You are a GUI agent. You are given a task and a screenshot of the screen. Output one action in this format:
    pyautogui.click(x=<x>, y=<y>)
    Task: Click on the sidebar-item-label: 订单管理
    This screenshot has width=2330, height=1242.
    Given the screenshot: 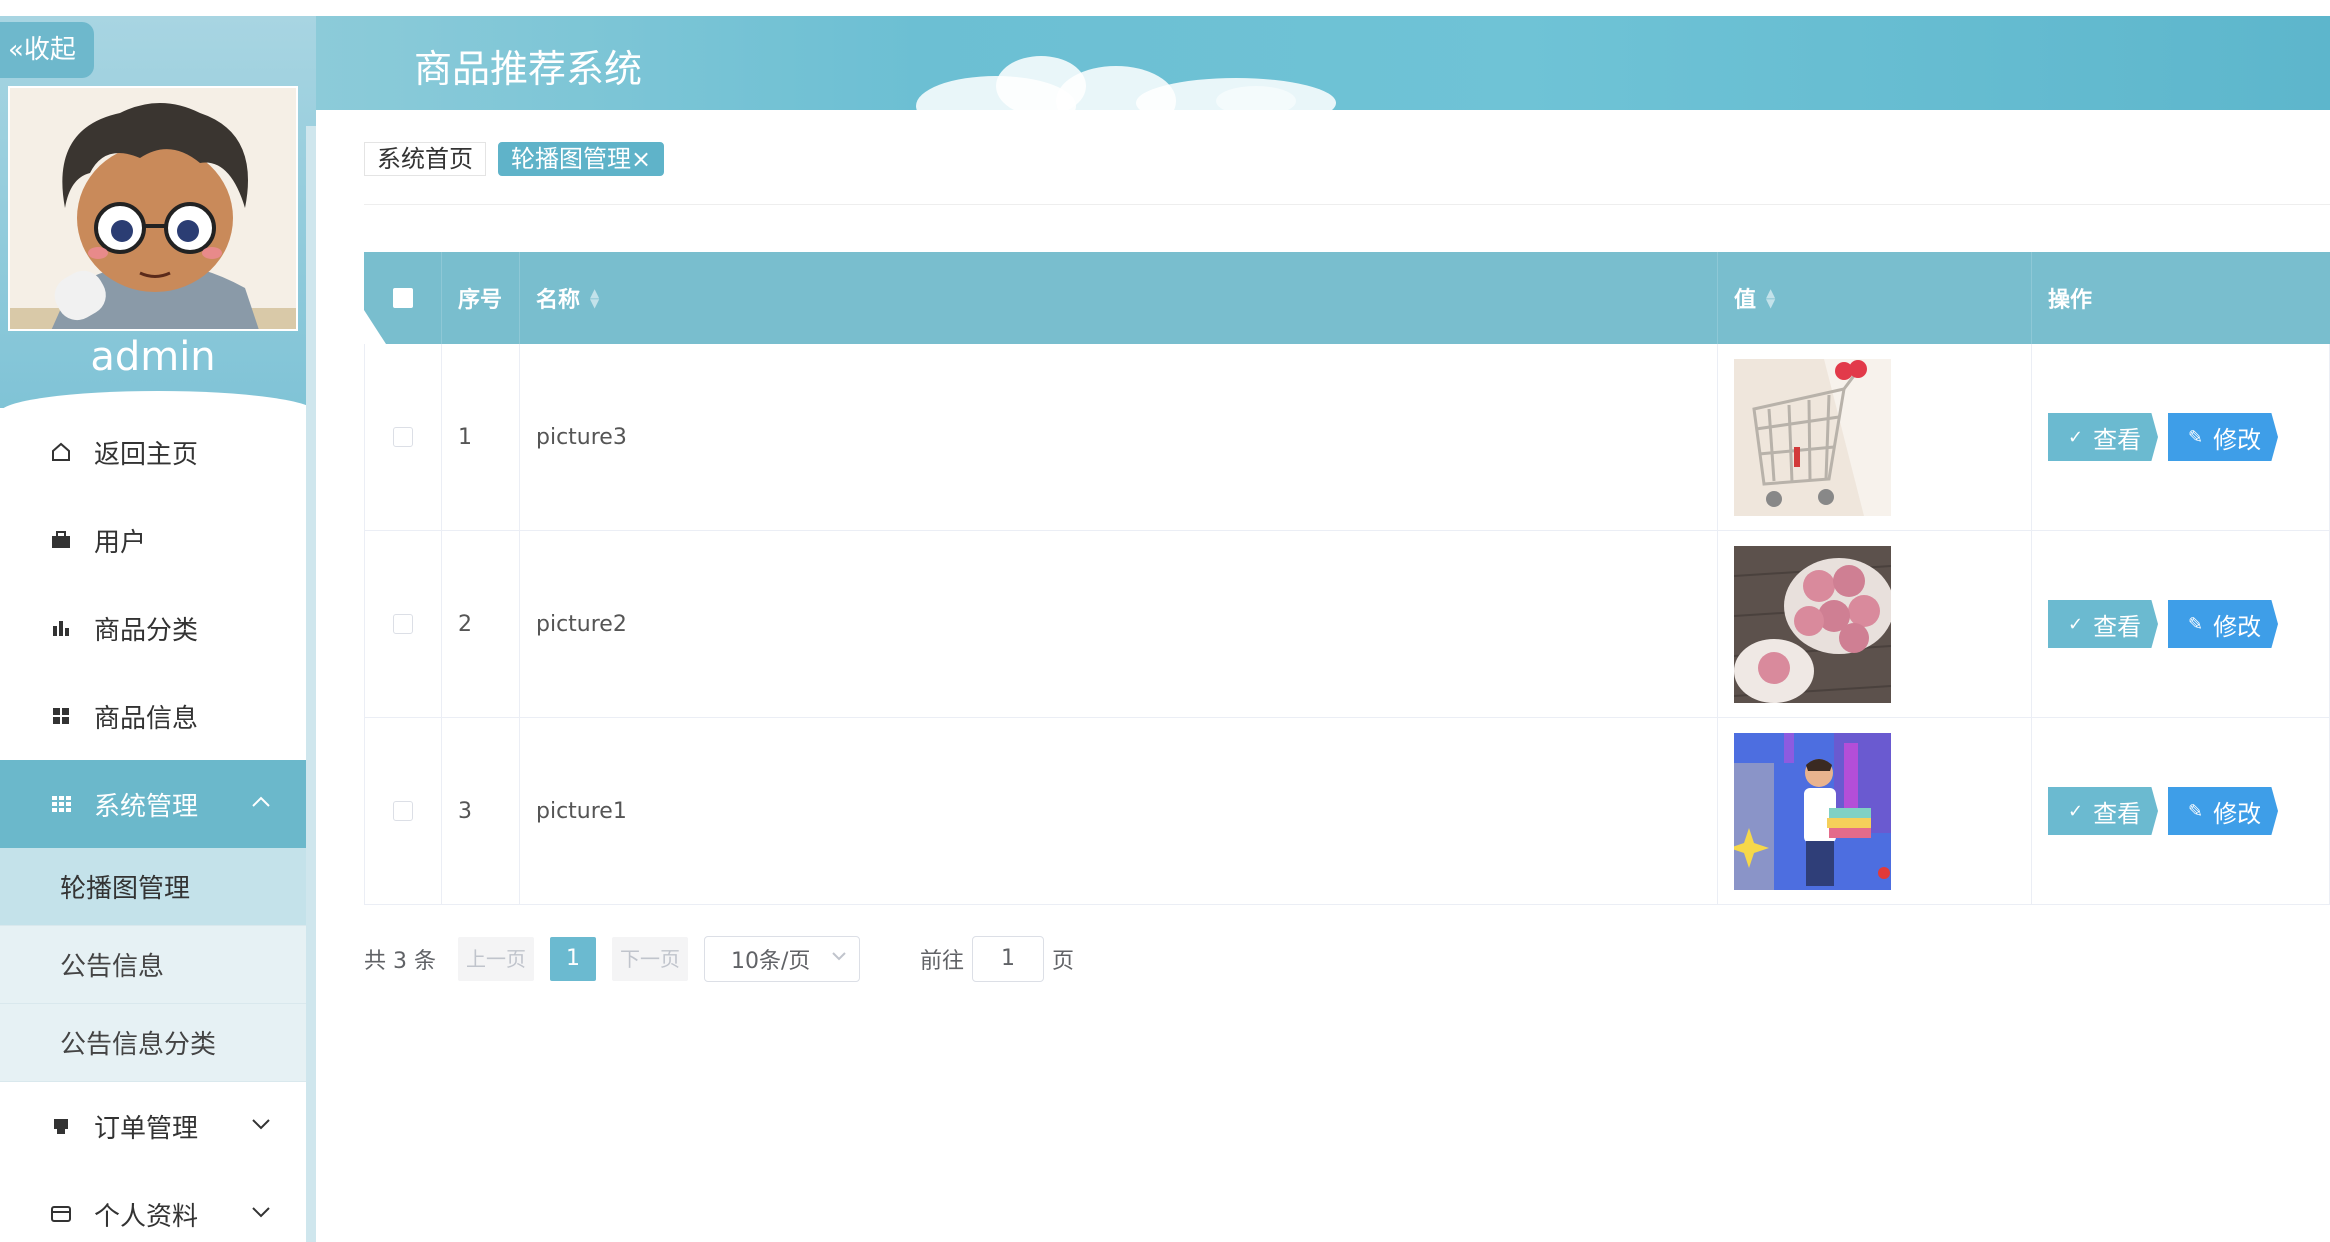 What is the action you would take?
    pyautogui.click(x=146, y=1128)
    